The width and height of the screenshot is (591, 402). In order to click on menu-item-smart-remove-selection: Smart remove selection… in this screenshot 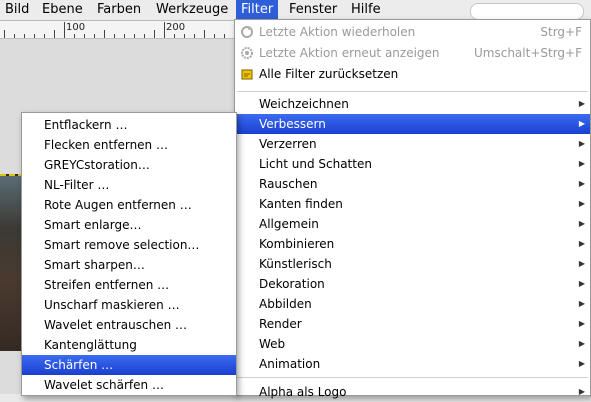, I will do `click(129, 245)`.